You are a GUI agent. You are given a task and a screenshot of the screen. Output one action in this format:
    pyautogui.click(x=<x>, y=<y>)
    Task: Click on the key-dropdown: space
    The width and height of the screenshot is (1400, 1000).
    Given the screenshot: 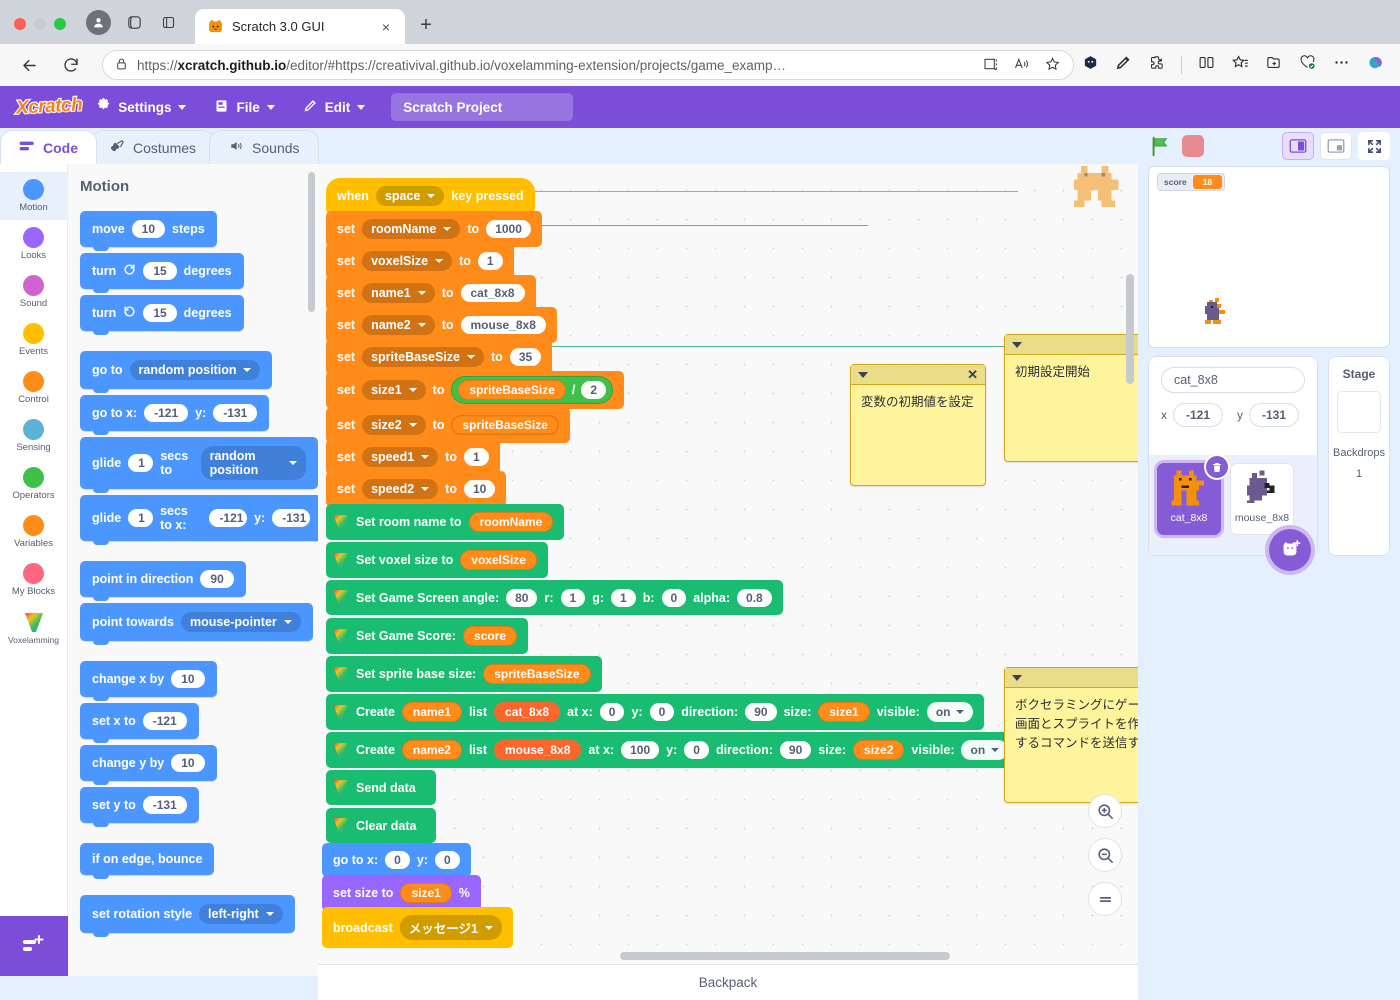 What is the action you would take?
    pyautogui.click(x=410, y=196)
    